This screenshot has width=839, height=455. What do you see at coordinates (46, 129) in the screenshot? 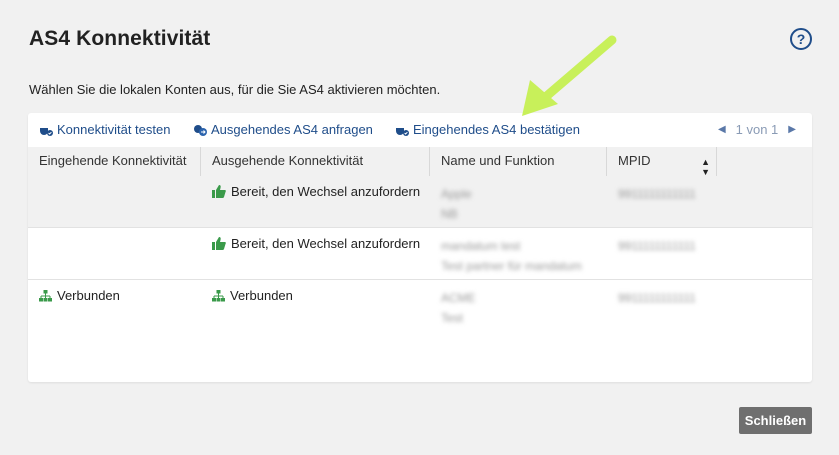
I see `plug-check-icon` at bounding box center [46, 129].